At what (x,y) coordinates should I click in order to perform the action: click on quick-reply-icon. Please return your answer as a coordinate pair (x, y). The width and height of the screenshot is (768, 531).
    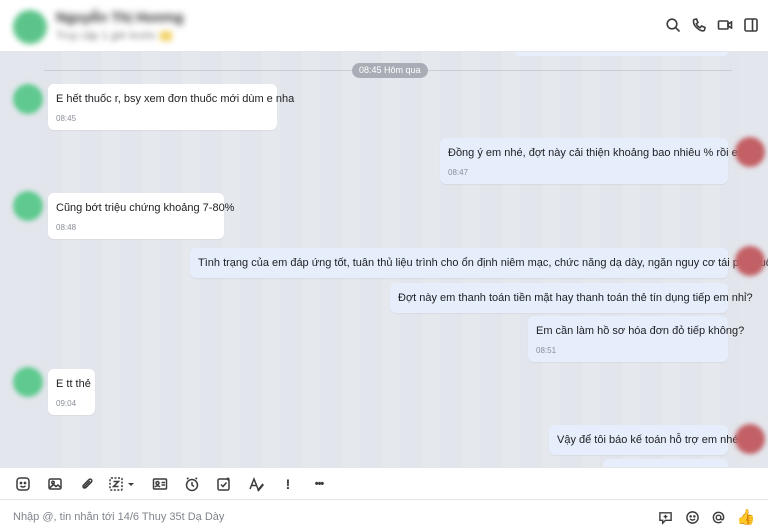
    Looking at the image, I should click on (665, 517).